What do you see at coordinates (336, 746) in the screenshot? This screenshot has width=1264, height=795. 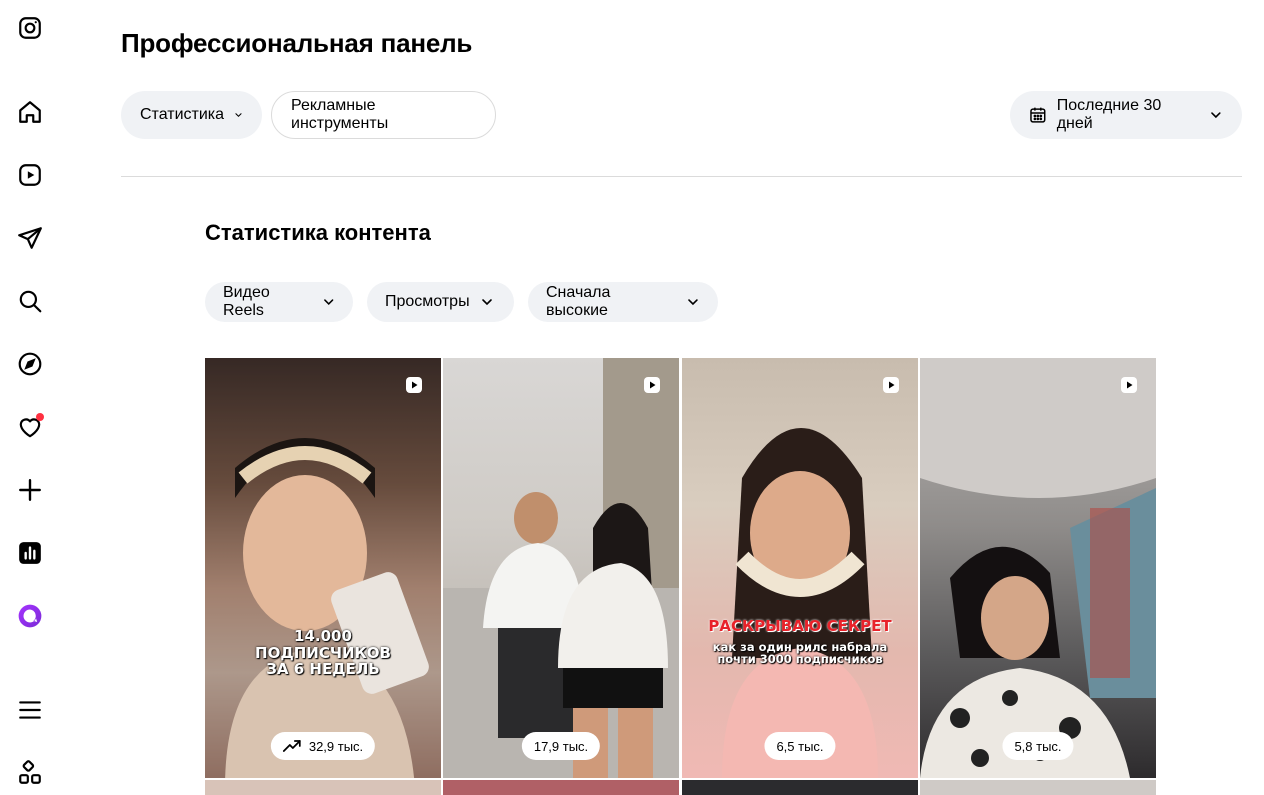 I see `views-count: 32,9 тыс.` at bounding box center [336, 746].